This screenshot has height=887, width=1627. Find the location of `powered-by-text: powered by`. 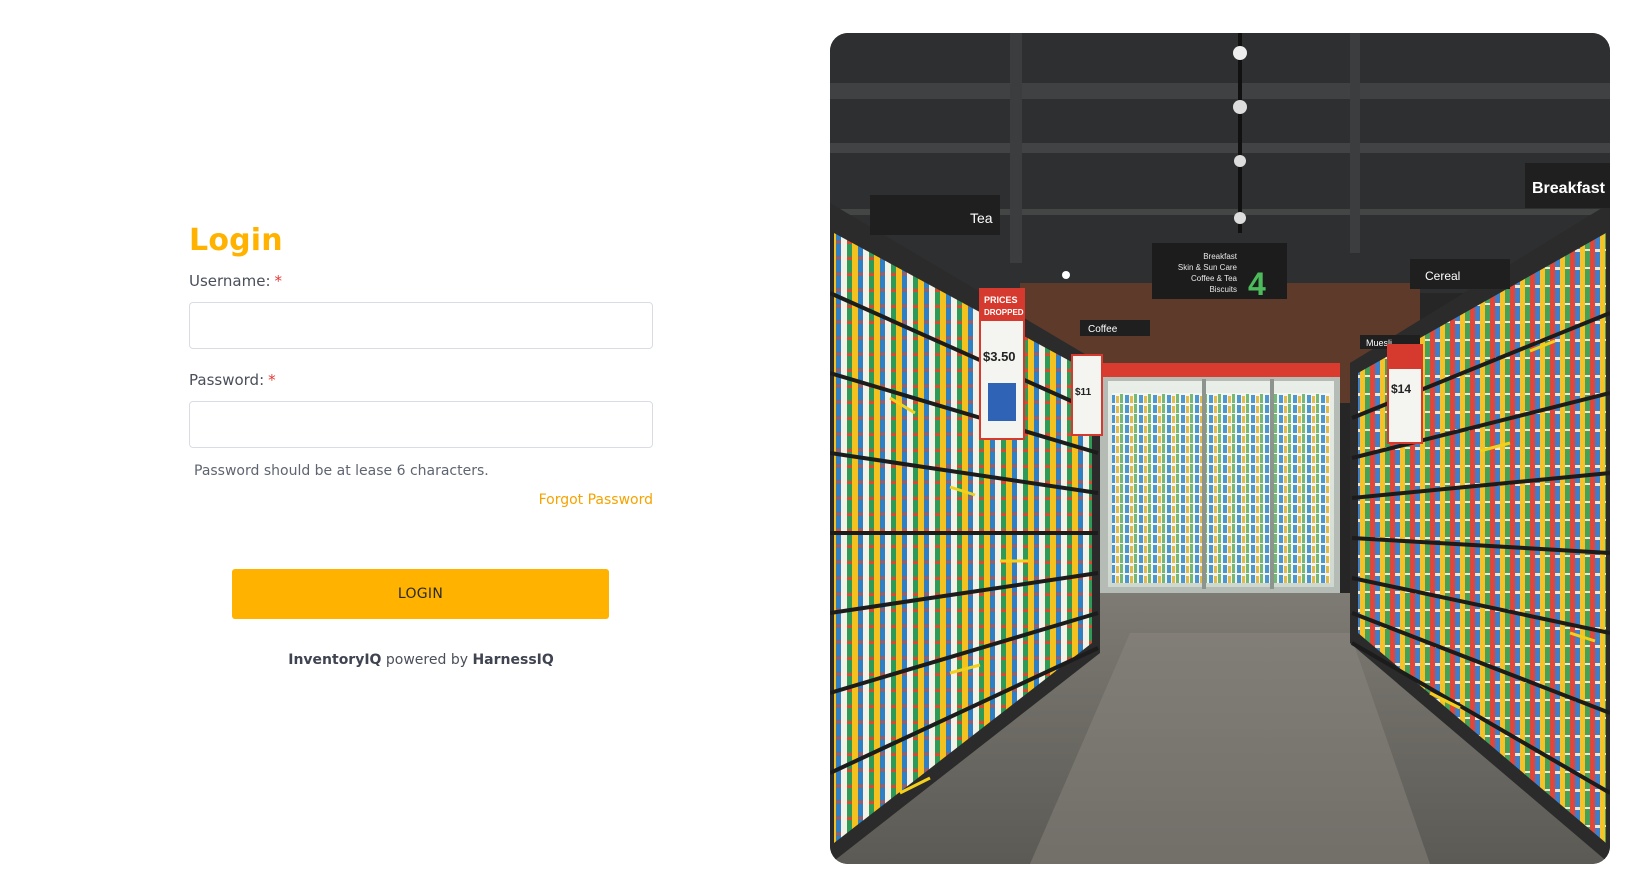

powered-by-text: powered by is located at coordinates (426, 660).